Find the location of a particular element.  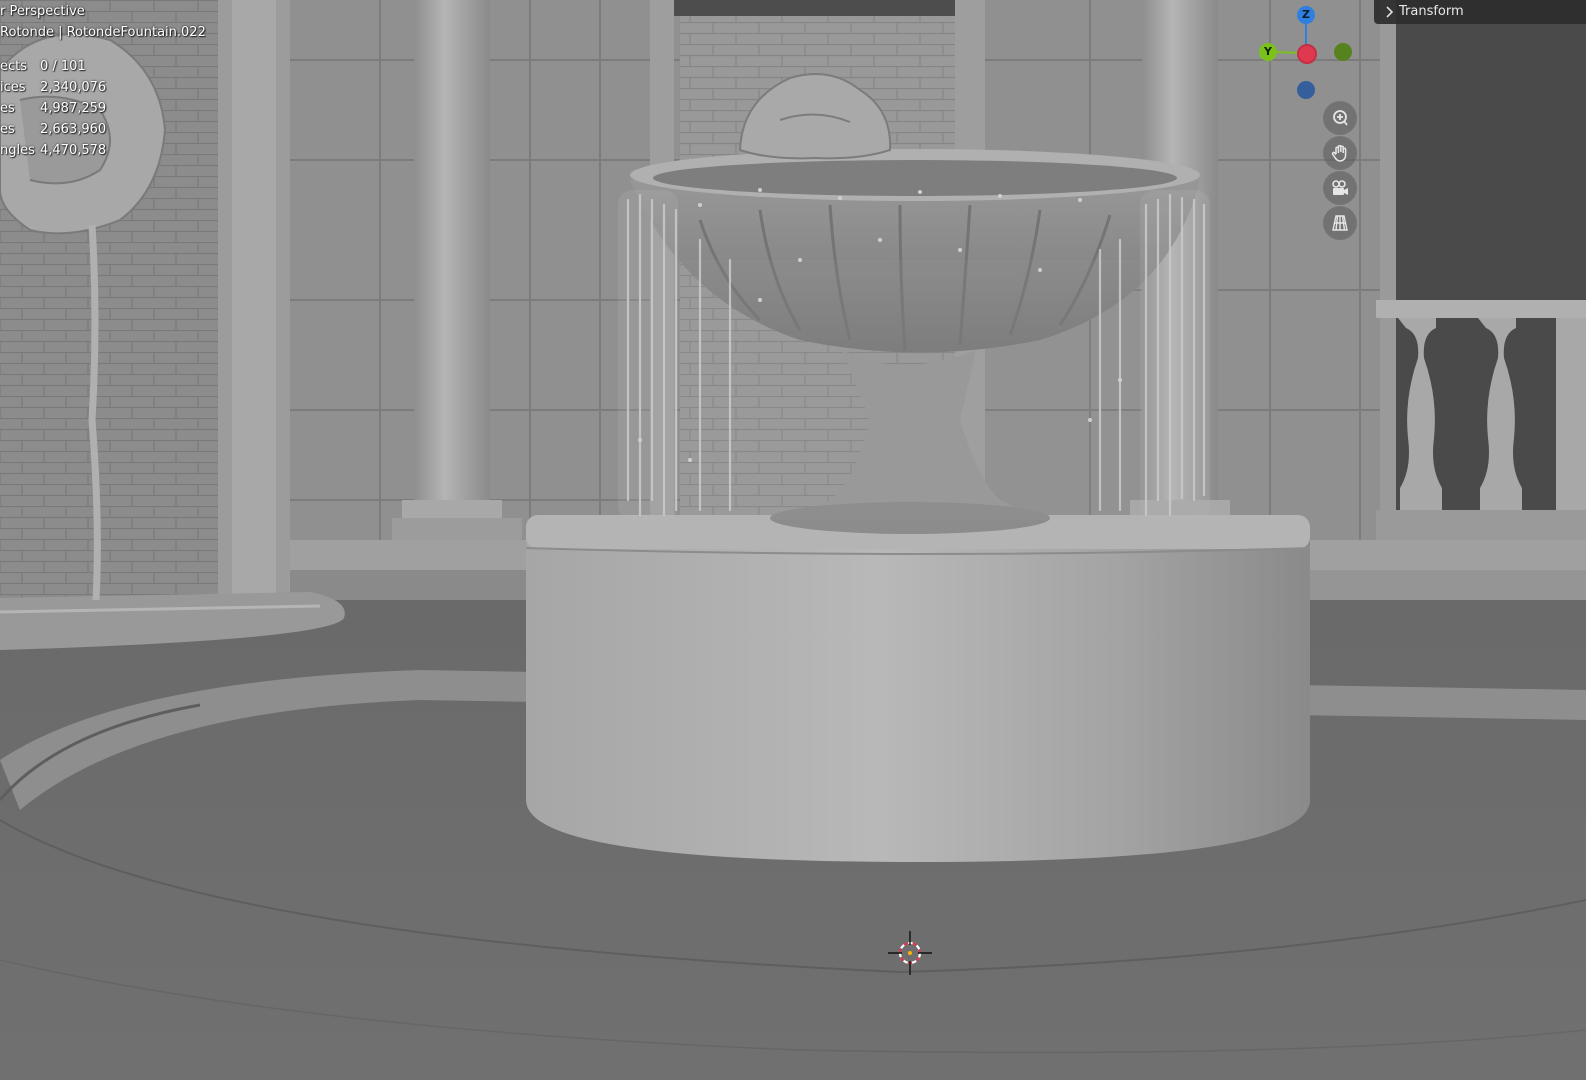

axis-neg-y-button is located at coordinates (1343, 52).